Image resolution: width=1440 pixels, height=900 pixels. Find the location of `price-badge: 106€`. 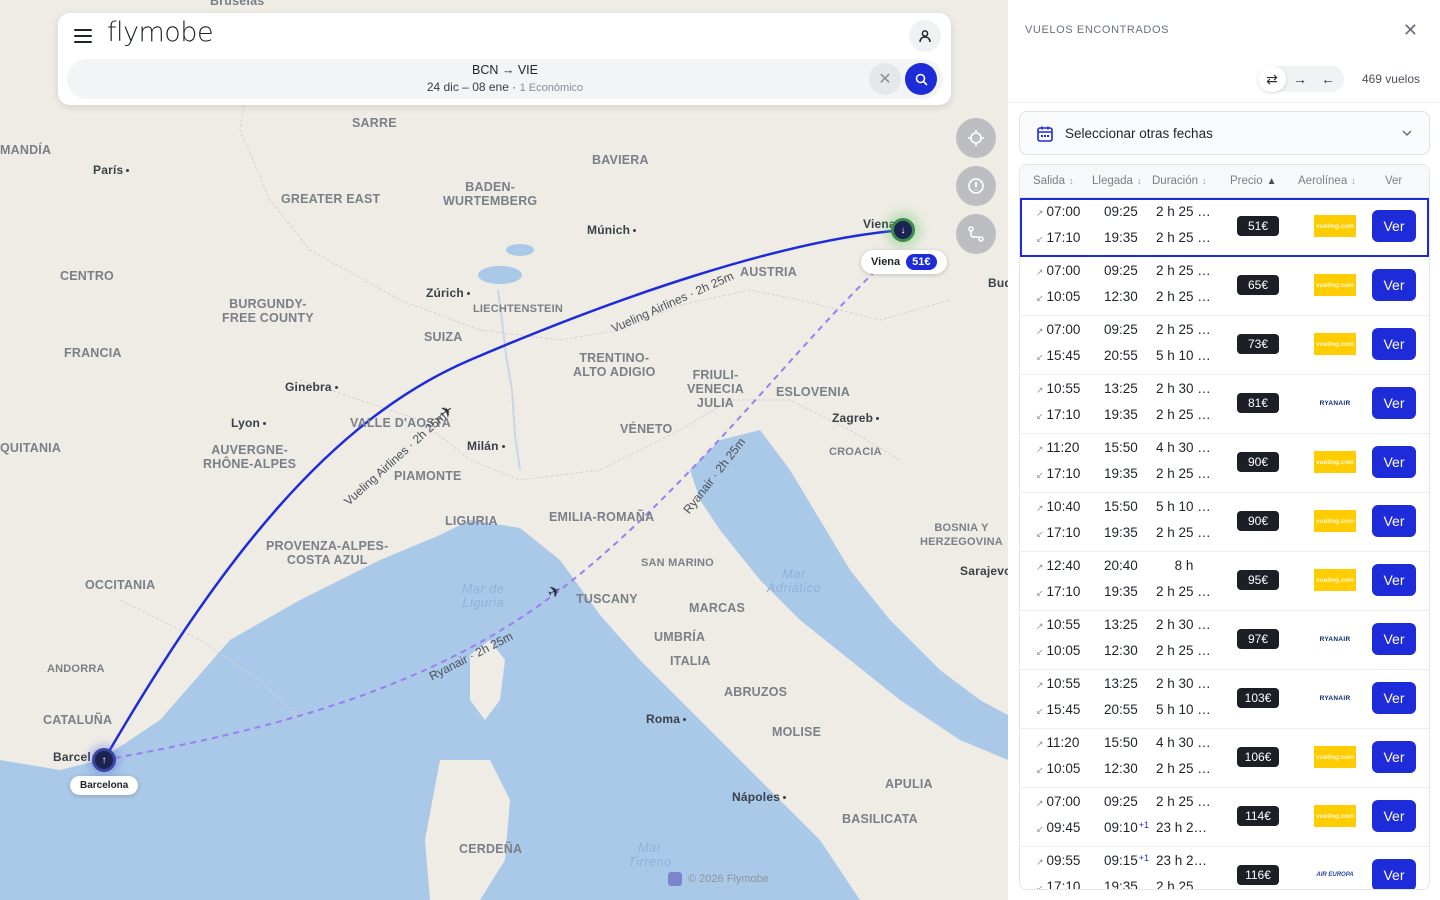

price-badge: 106€ is located at coordinates (1258, 757).